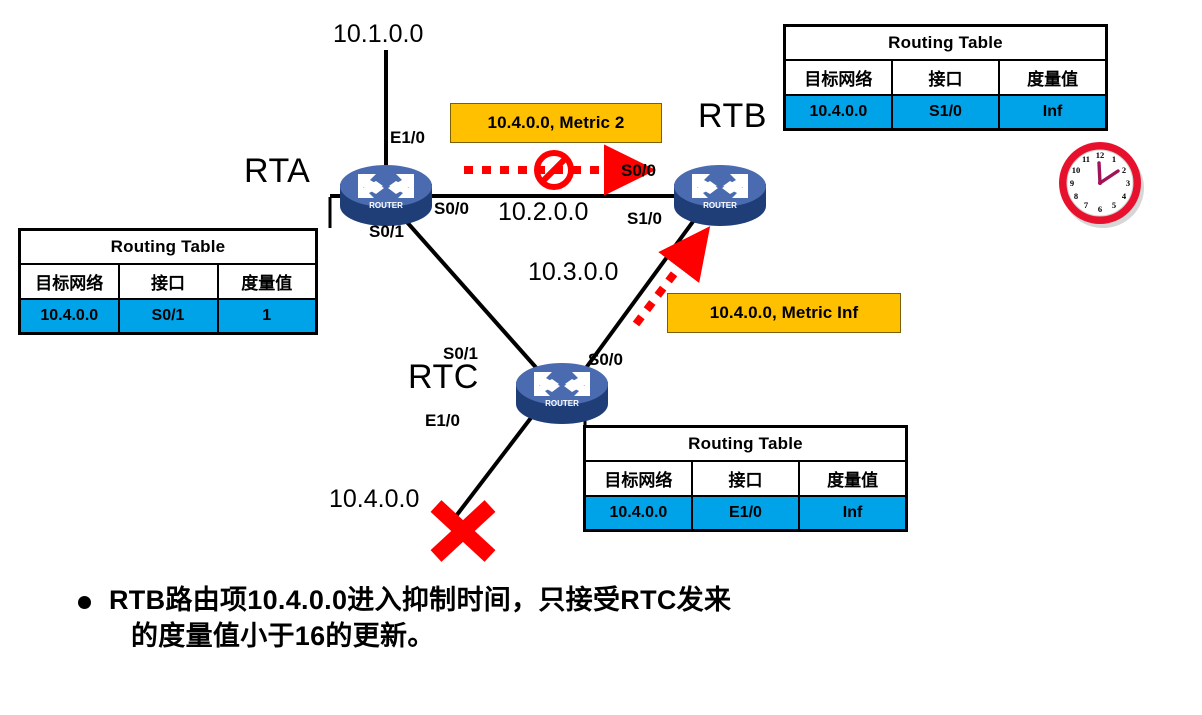 The image size is (1202, 715). I want to click on network-label-10-4-0-0: 10.4.0.0, so click(374, 499).